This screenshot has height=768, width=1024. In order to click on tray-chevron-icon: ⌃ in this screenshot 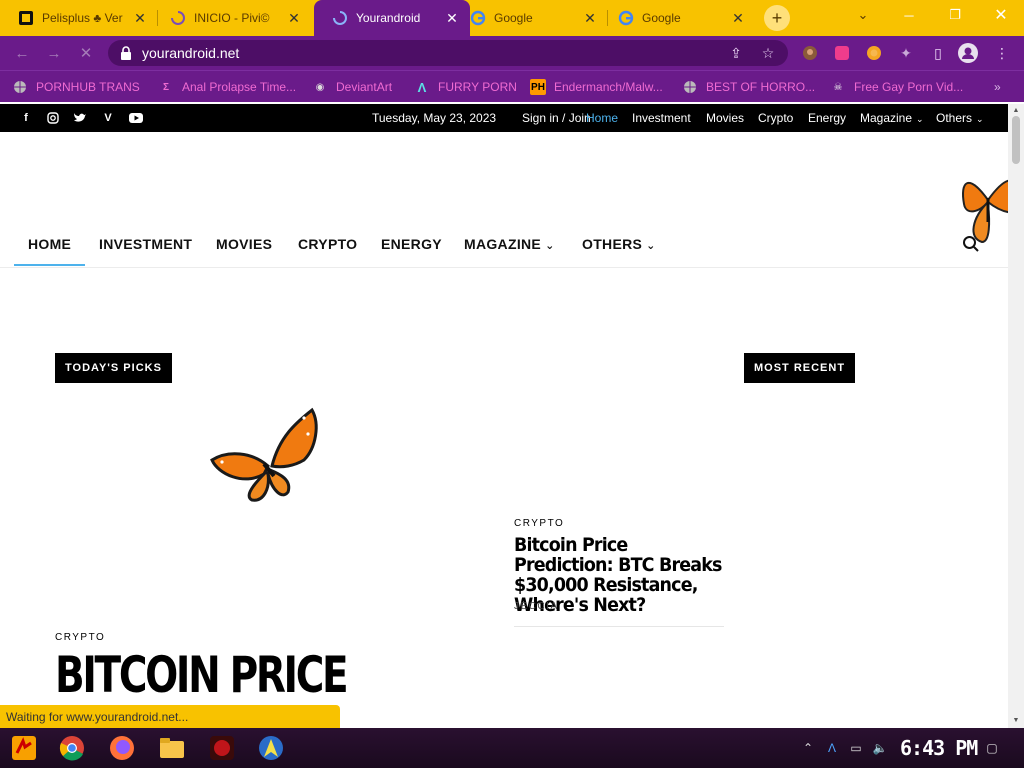, I will do `click(808, 748)`.